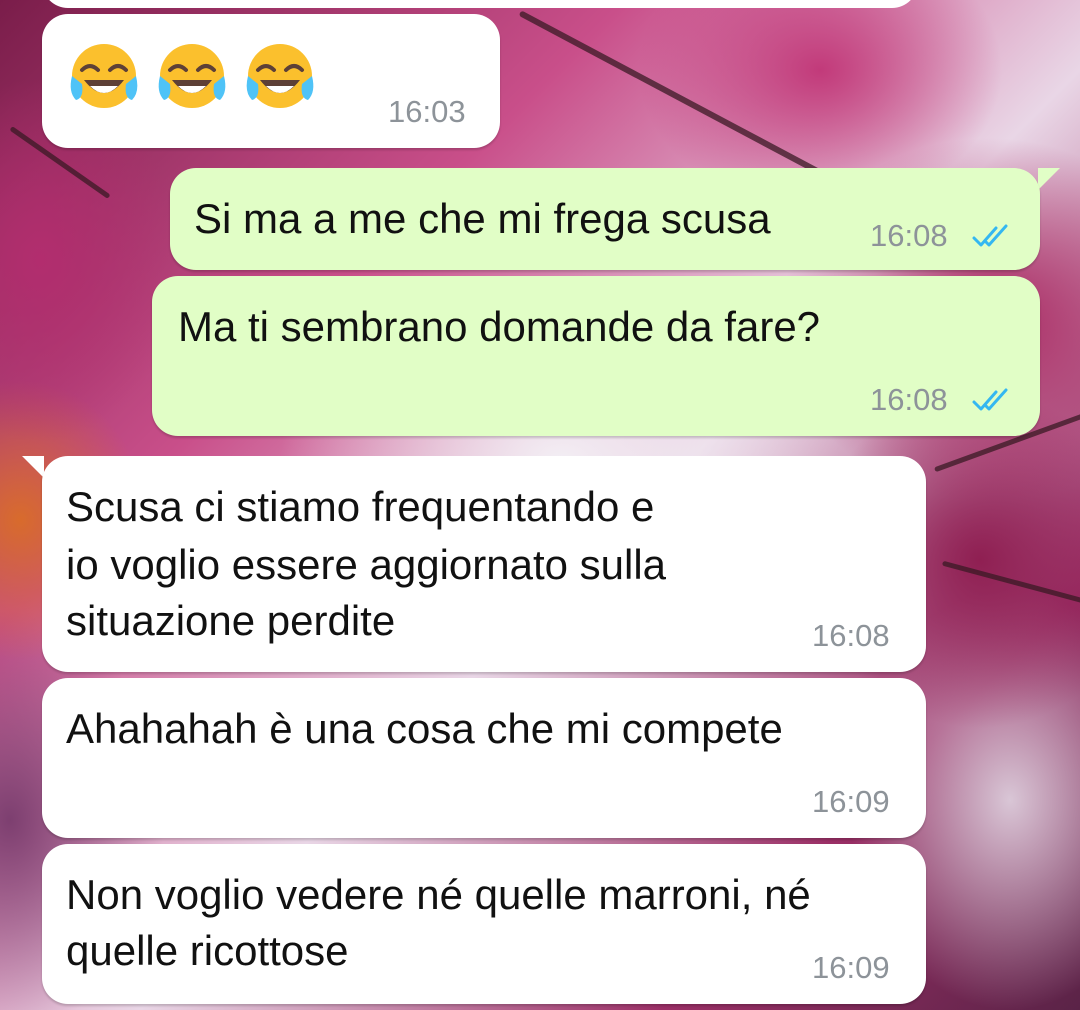  What do you see at coordinates (231, 620) in the screenshot?
I see `message-text-line: situazione perdite` at bounding box center [231, 620].